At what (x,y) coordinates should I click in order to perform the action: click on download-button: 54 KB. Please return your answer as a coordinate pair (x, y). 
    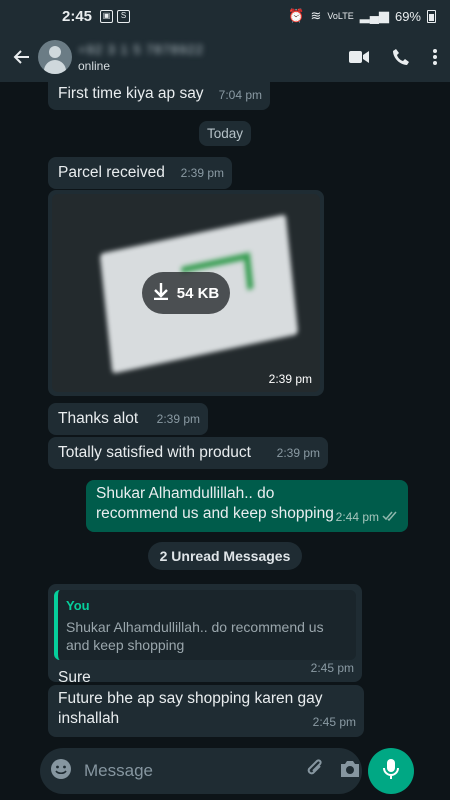
    Looking at the image, I should click on (186, 293).